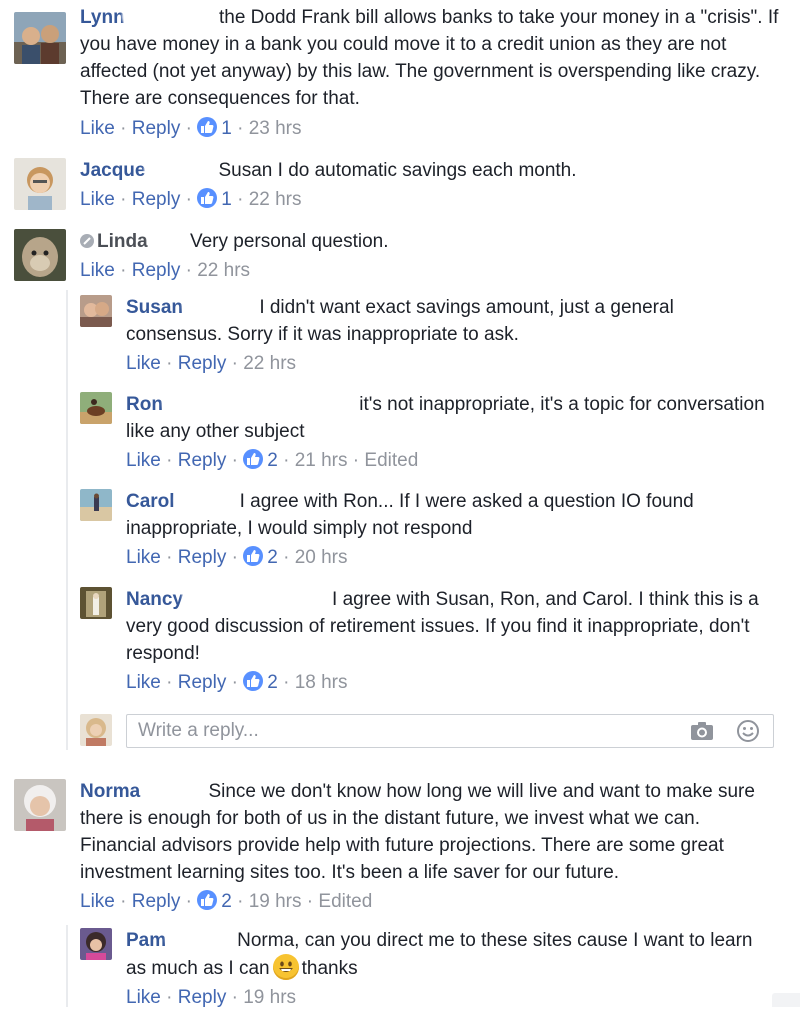 This screenshot has height=1010, width=800. Describe the element at coordinates (397, 170) in the screenshot. I see `comment-body: Susan I do automatic savings each month.` at that location.